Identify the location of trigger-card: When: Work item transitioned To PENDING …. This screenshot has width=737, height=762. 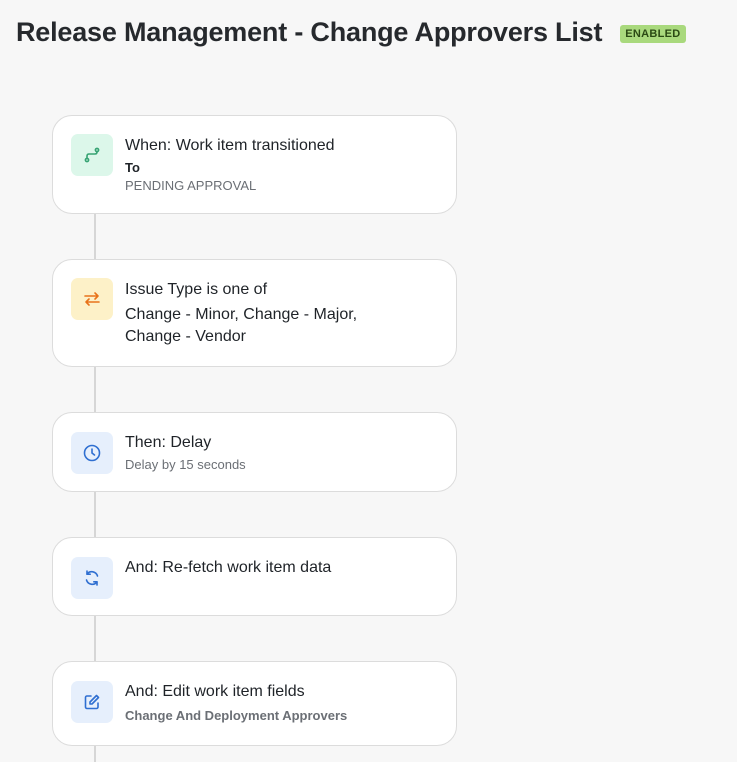
(254, 164).